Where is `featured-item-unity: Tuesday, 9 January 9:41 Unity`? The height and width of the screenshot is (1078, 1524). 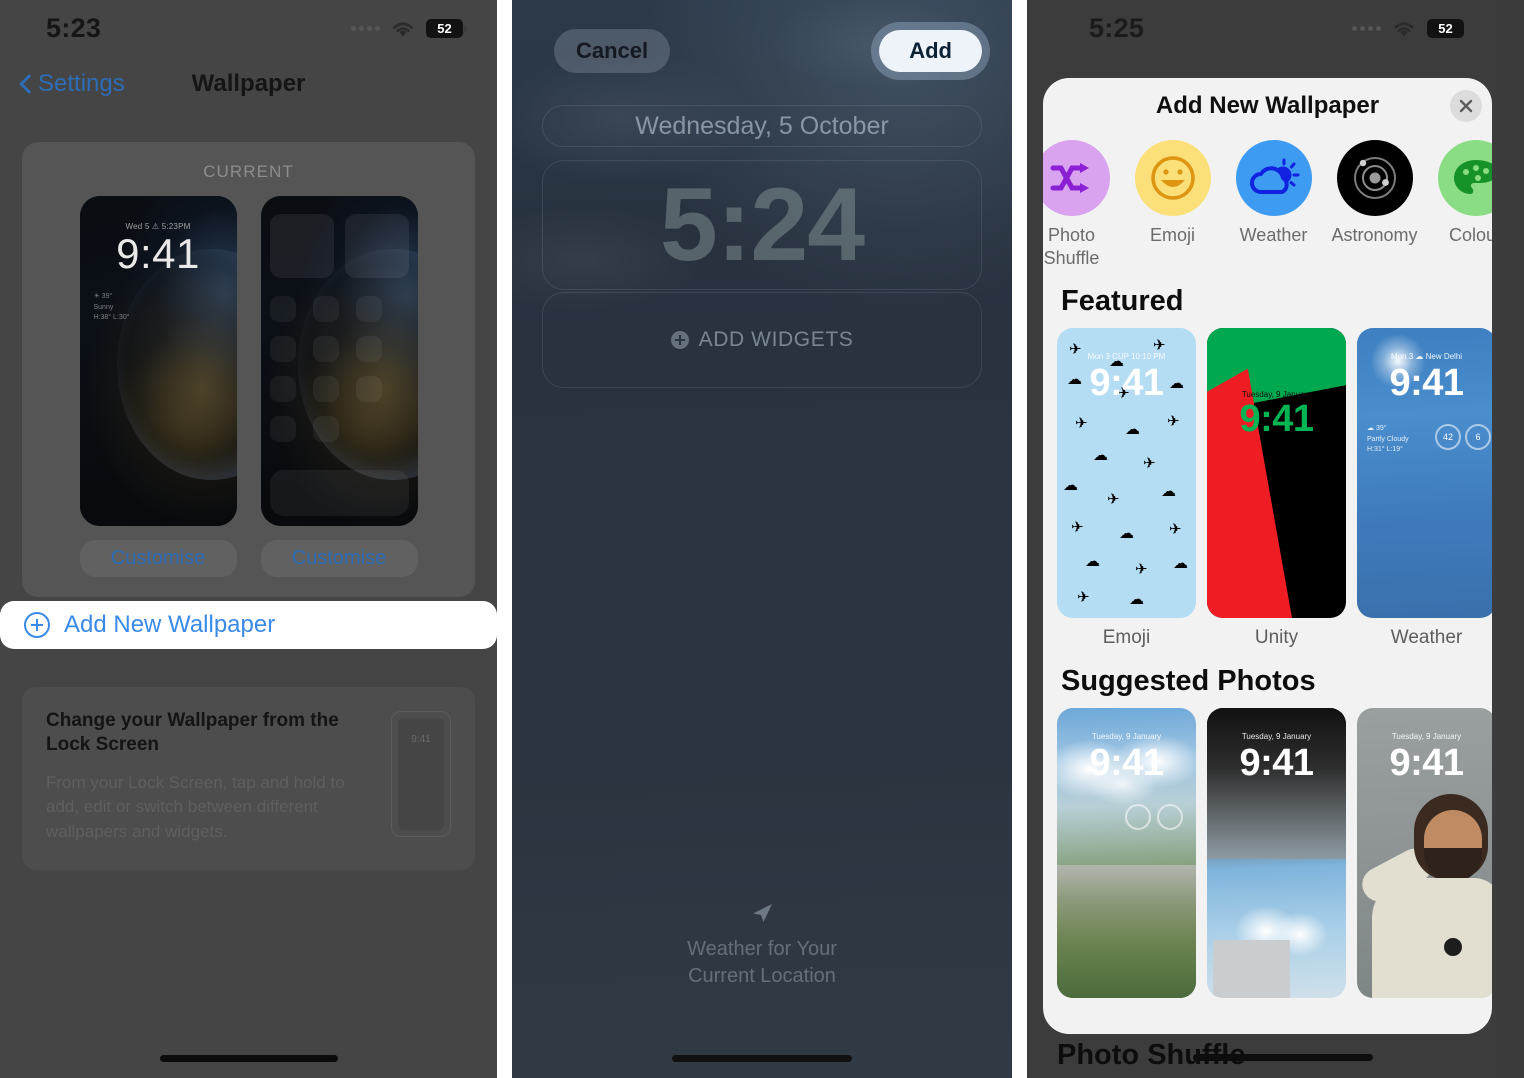
featured-item-unity: Tuesday, 9 January 9:41 Unity is located at coordinates (1276, 488).